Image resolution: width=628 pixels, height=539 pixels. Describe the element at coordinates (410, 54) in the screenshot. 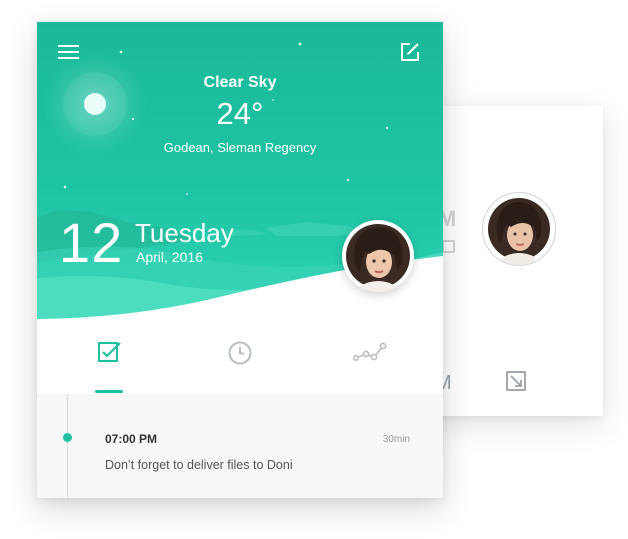

I see `compose-icon` at that location.